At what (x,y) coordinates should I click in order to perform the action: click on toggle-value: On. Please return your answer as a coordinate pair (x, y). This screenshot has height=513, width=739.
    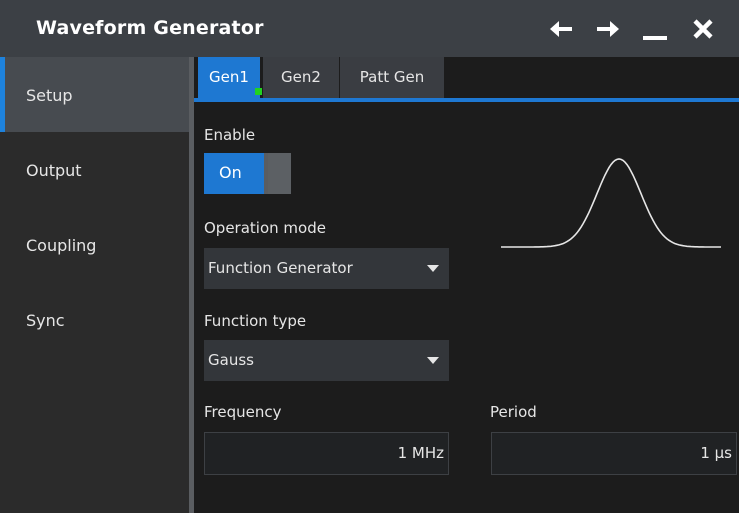
    Looking at the image, I should click on (230, 172).